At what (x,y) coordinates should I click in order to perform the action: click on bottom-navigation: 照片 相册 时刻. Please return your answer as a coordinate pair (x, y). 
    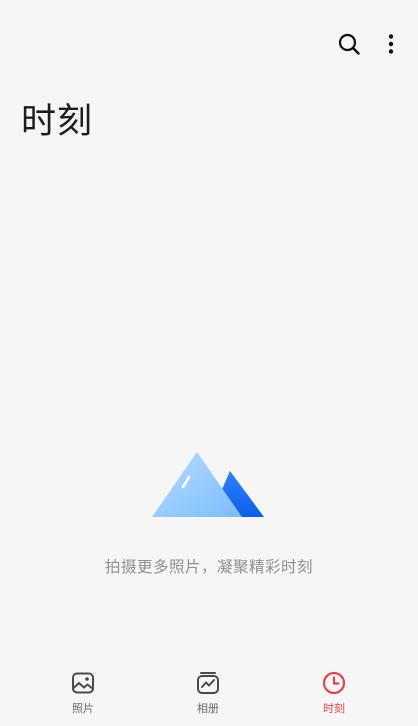
    Looking at the image, I should click on (209, 694).